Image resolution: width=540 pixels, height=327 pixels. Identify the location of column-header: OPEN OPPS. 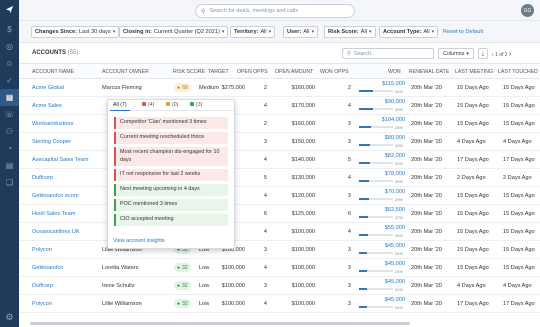
(252, 72).